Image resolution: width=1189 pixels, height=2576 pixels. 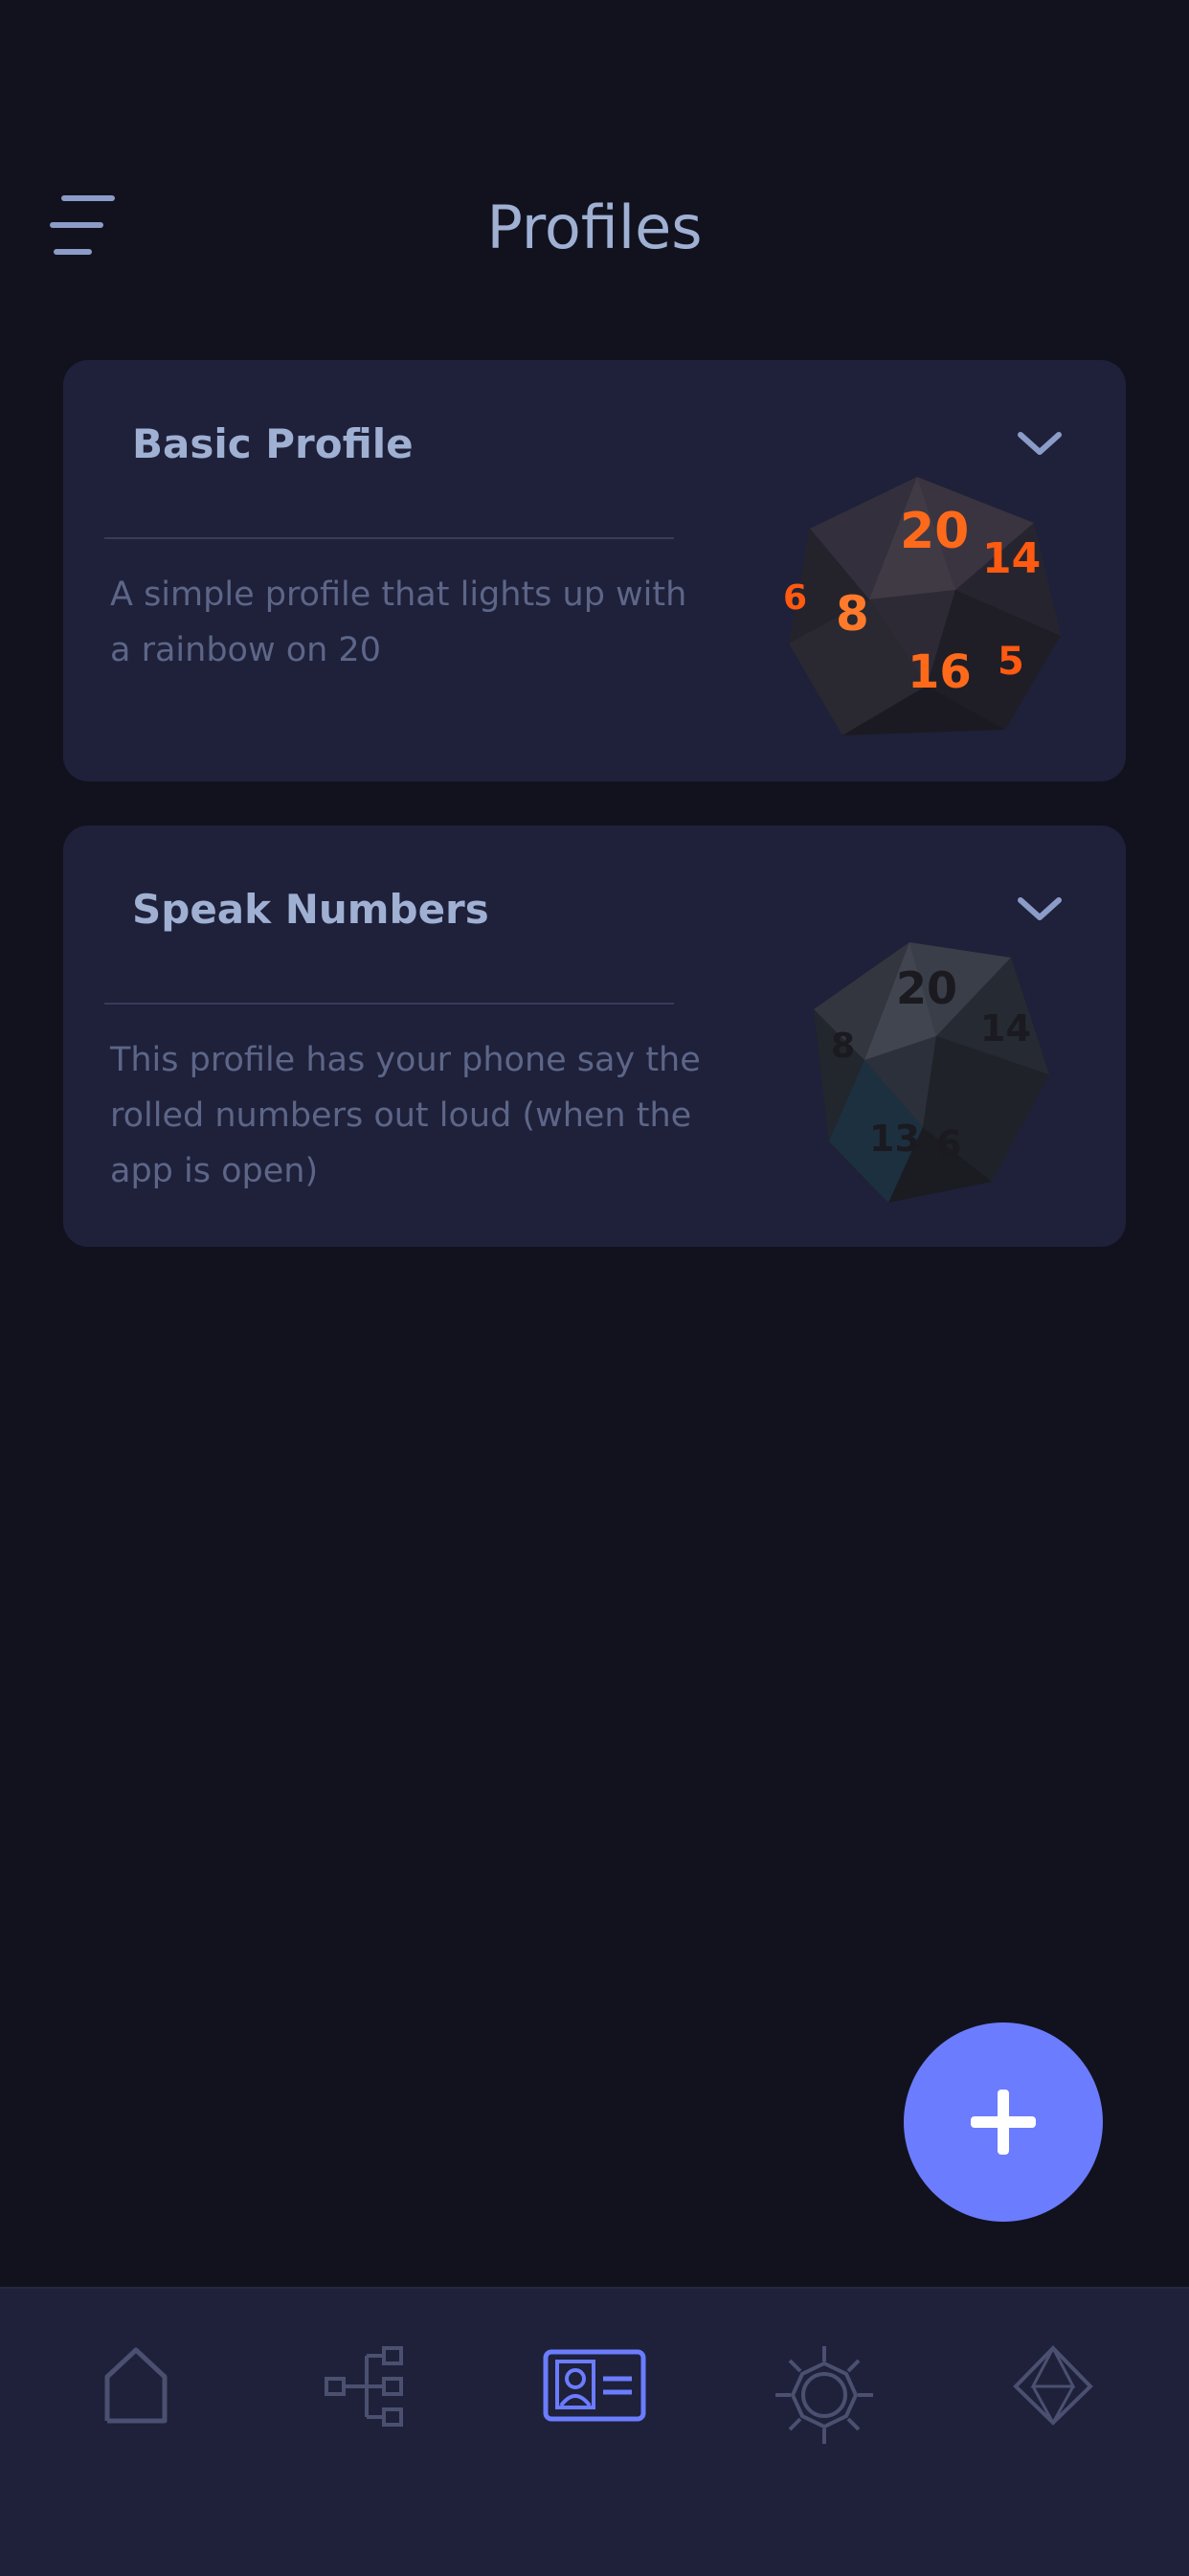 I want to click on nav-dice, so click(x=1053, y=2414).